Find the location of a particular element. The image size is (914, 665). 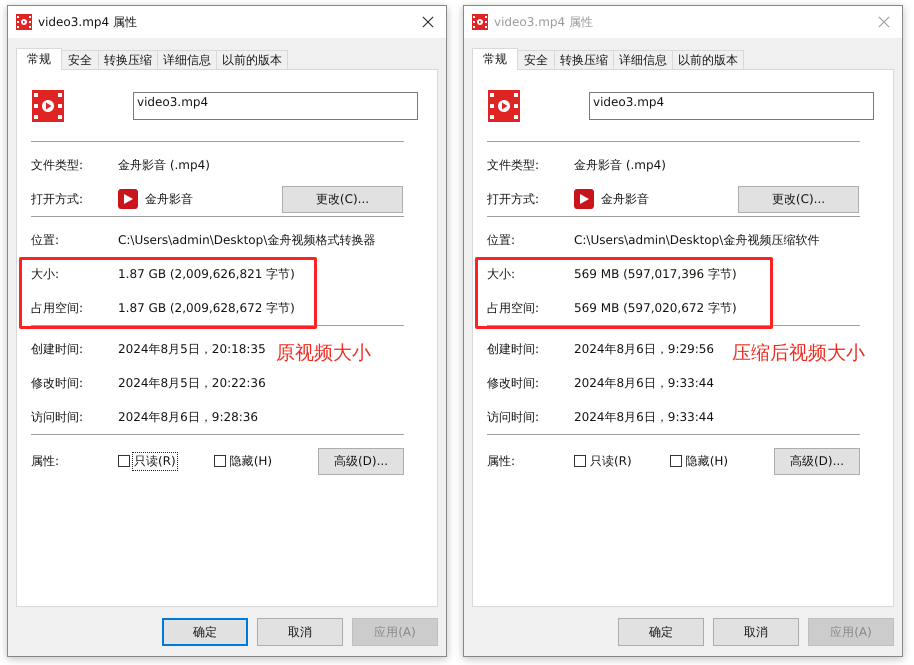

field-value: 1.87 GB (2,009,626,821 字节) is located at coordinates (206, 274).